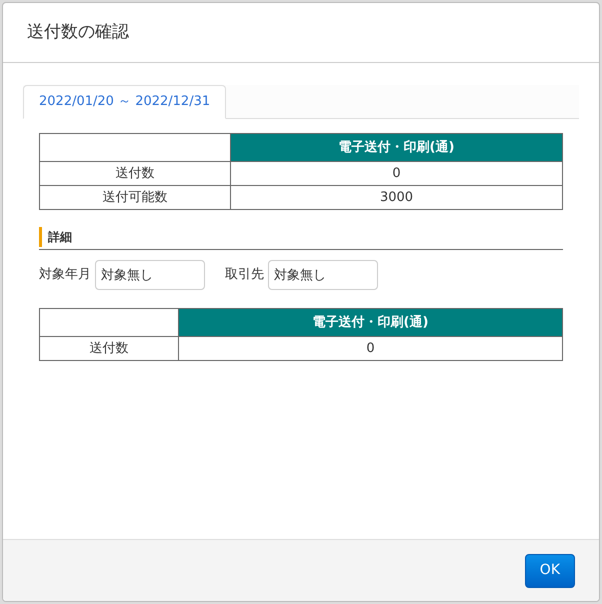 This screenshot has height=604, width=602. What do you see at coordinates (244, 275) in the screenshot?
I see `filter-label: 取引先` at bounding box center [244, 275].